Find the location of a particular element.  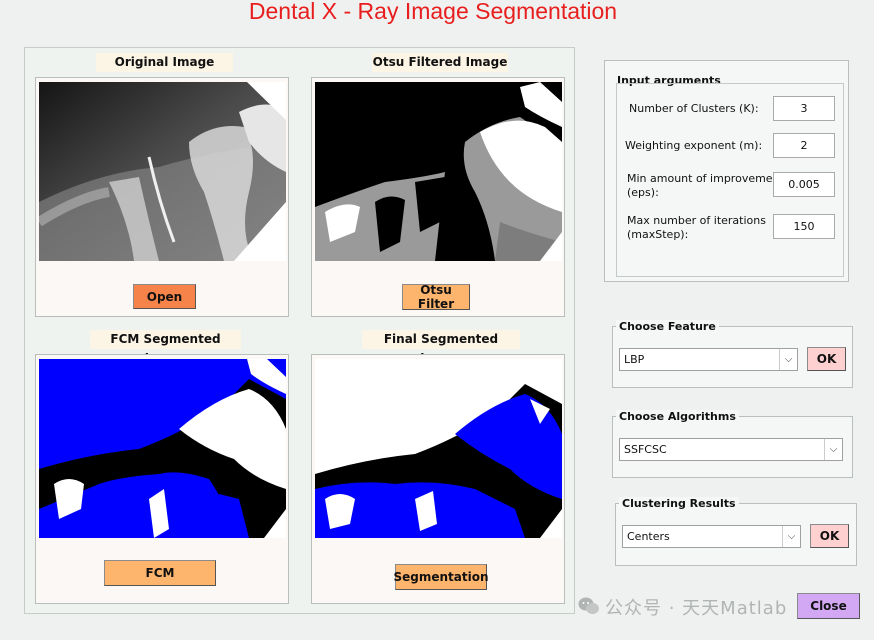

clustering-results-title: Clustering Results is located at coordinates (679, 504).